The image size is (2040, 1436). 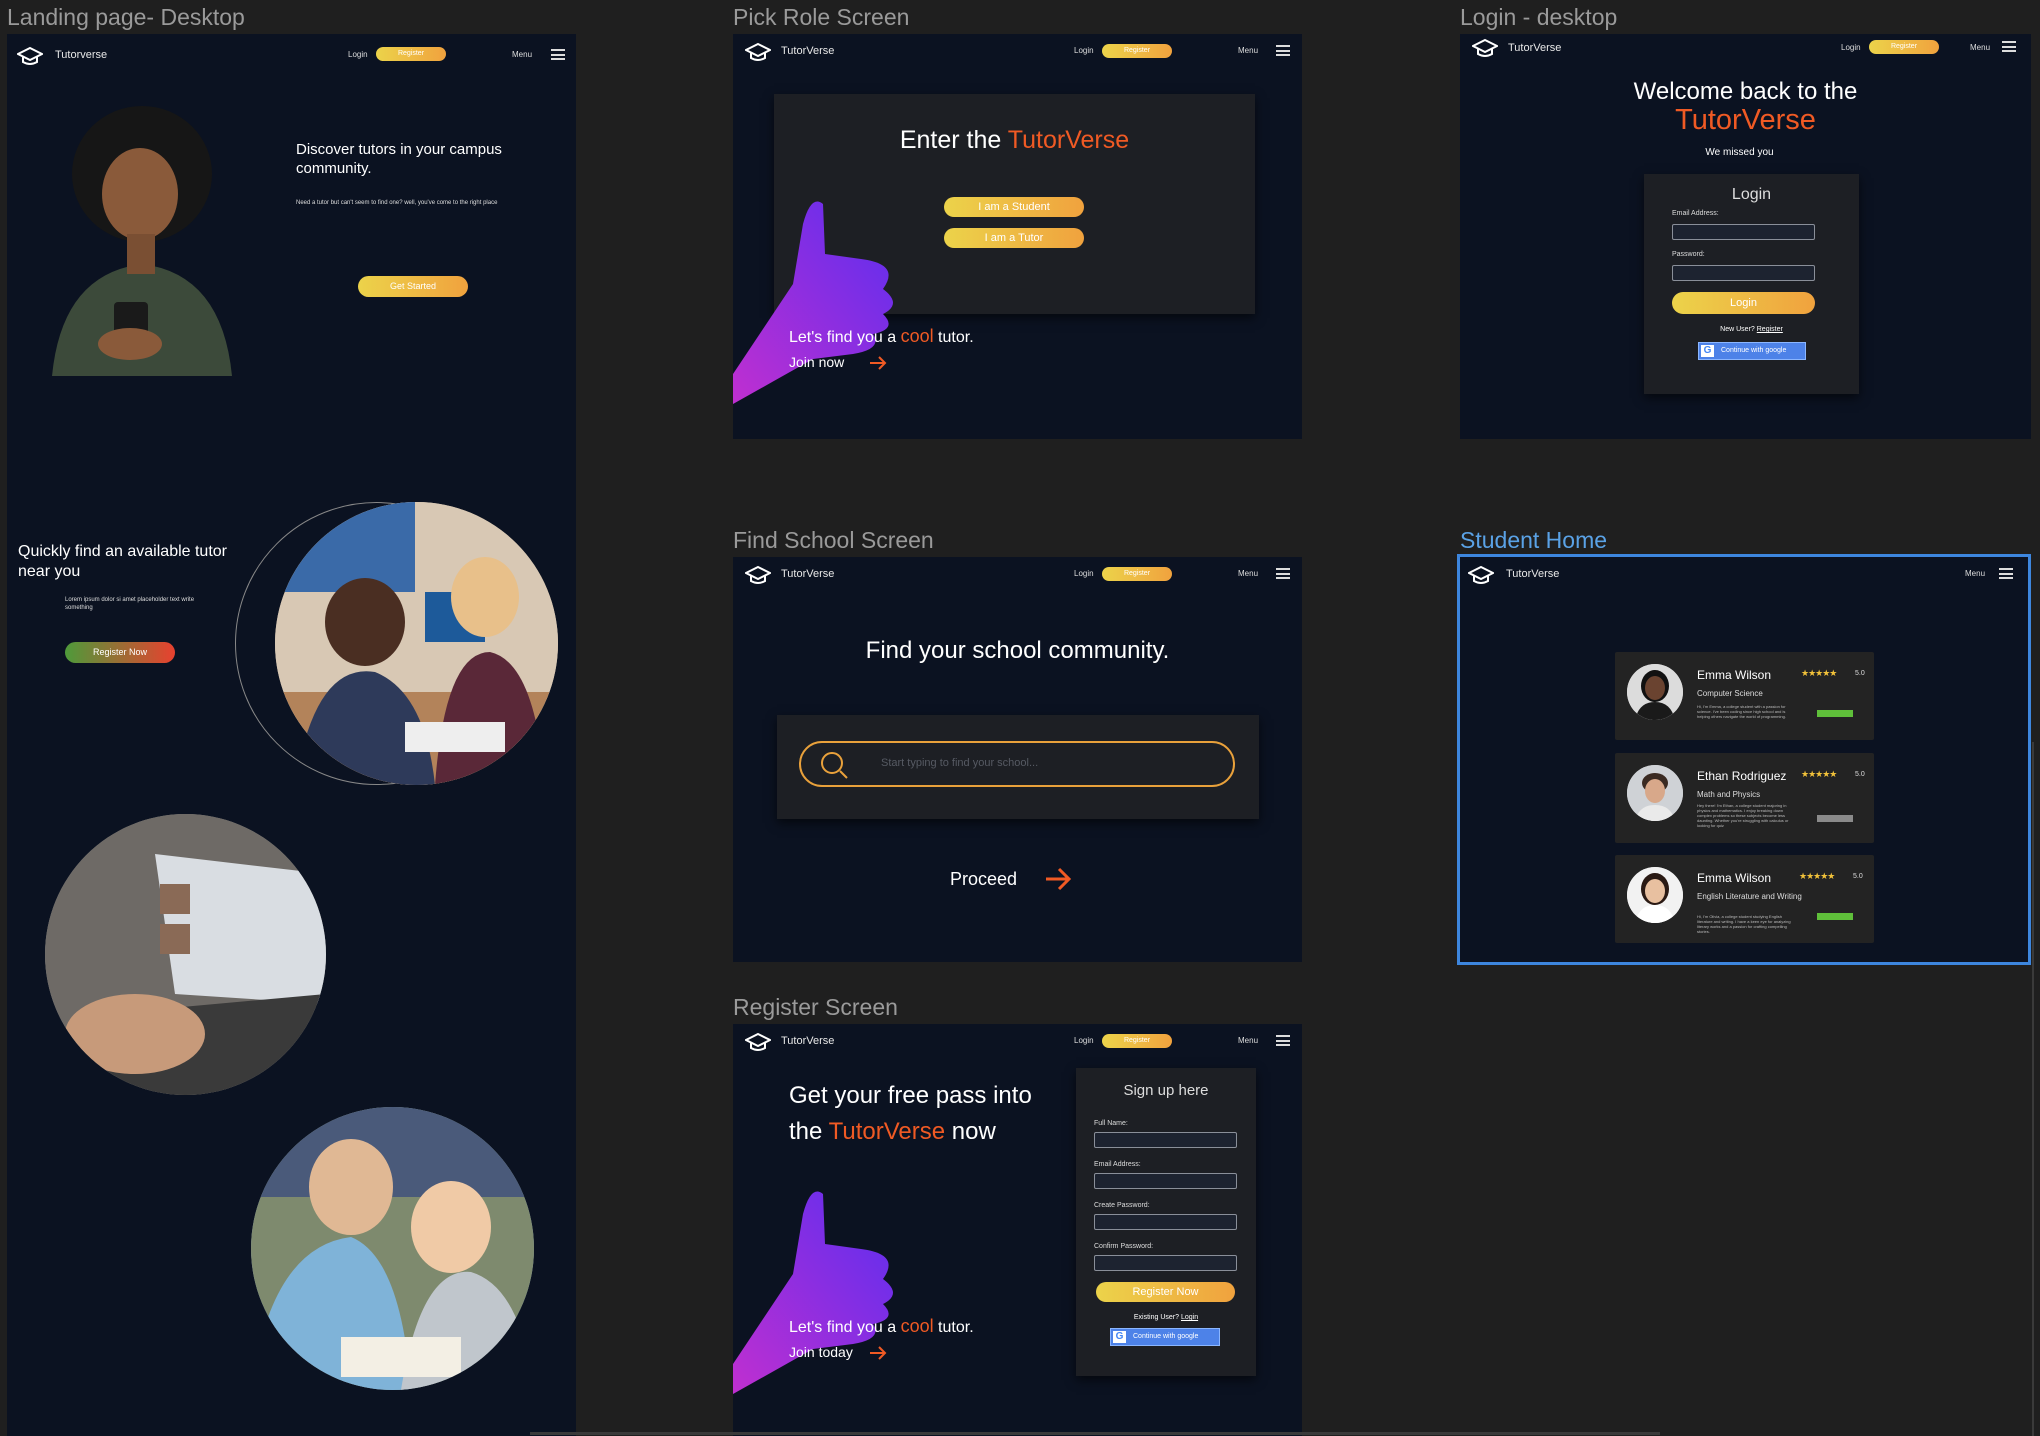 I want to click on get-started-button: Get Started, so click(x=413, y=286).